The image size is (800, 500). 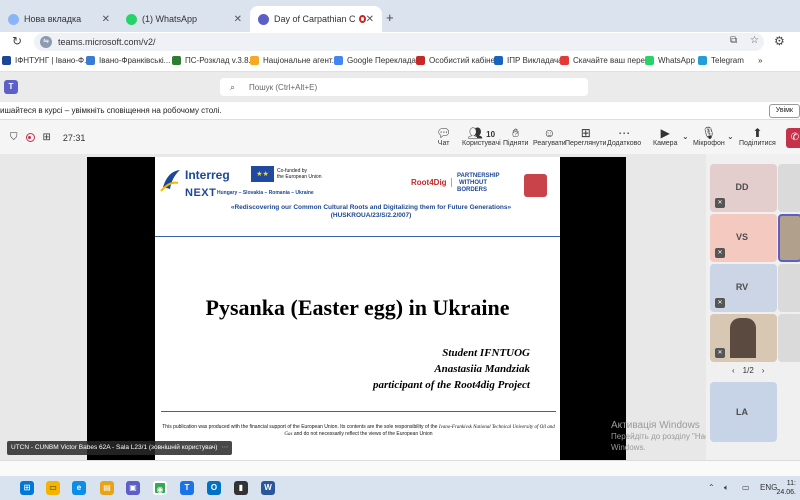 What do you see at coordinates (46, 42) in the screenshot?
I see `site-info-icon: ⇋` at bounding box center [46, 42].